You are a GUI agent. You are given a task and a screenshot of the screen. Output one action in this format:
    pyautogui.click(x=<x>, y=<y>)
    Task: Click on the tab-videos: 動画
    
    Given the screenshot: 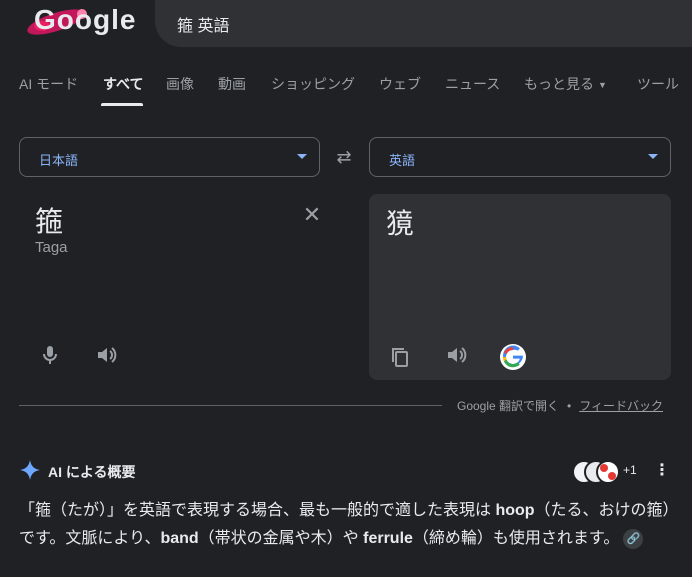 What is the action you would take?
    pyautogui.click(x=232, y=84)
    